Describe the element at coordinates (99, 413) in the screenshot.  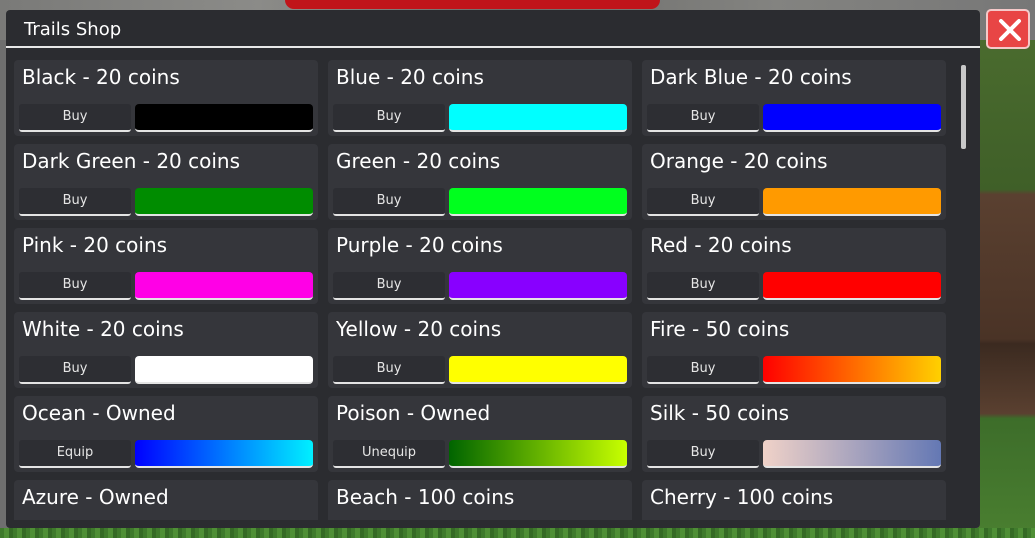
I see `trail-name: Ocean - Owned` at that location.